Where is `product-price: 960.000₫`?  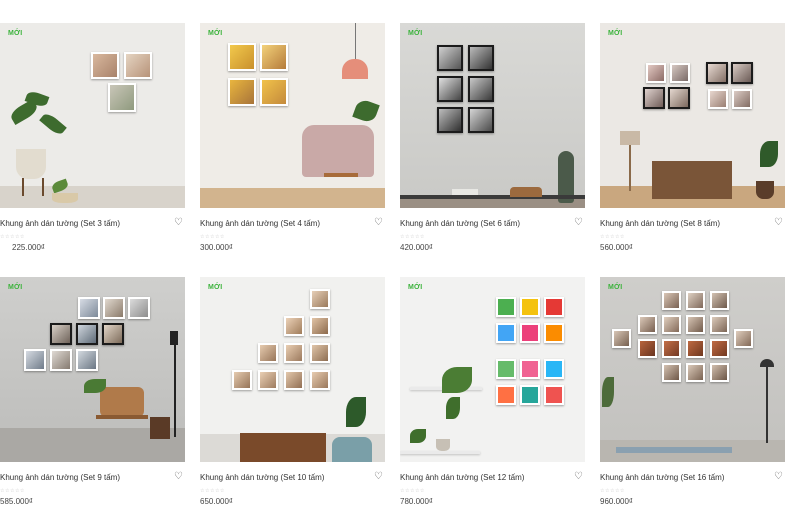
product-price: 960.000₫ is located at coordinates (617, 501).